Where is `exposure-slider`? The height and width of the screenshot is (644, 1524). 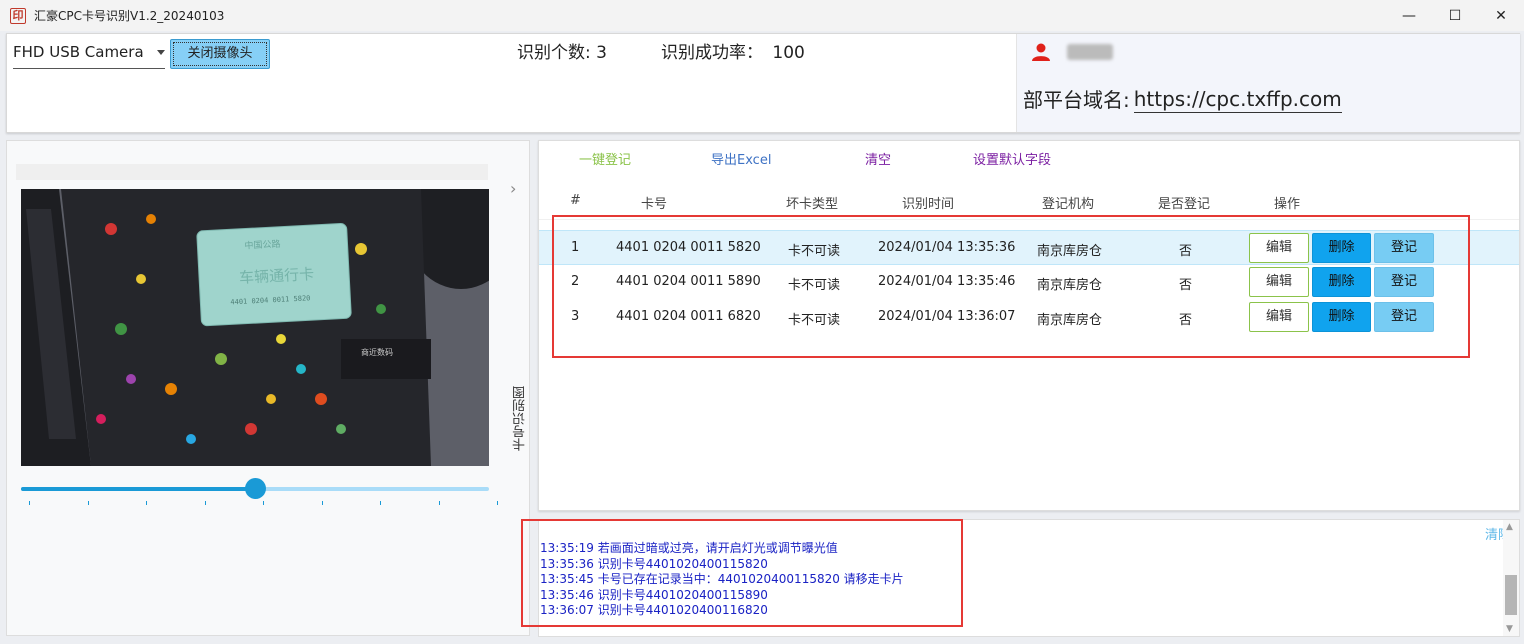
exposure-slider is located at coordinates (255, 488).